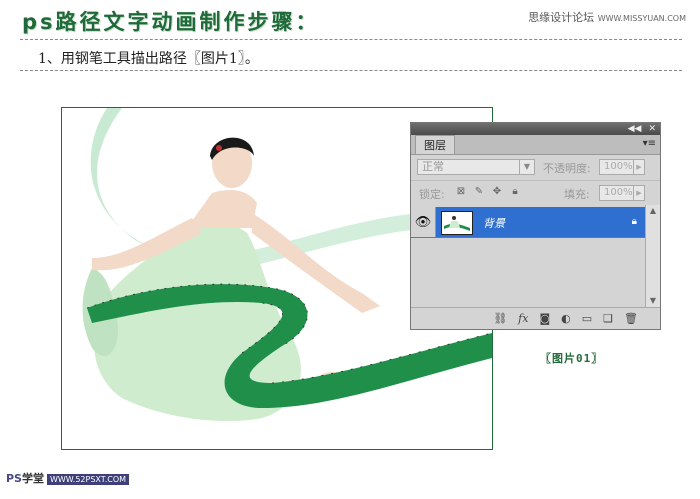  Describe the element at coordinates (652, 256) in the screenshot. I see `layer-list-scrollbar: ▲ ▼` at that location.